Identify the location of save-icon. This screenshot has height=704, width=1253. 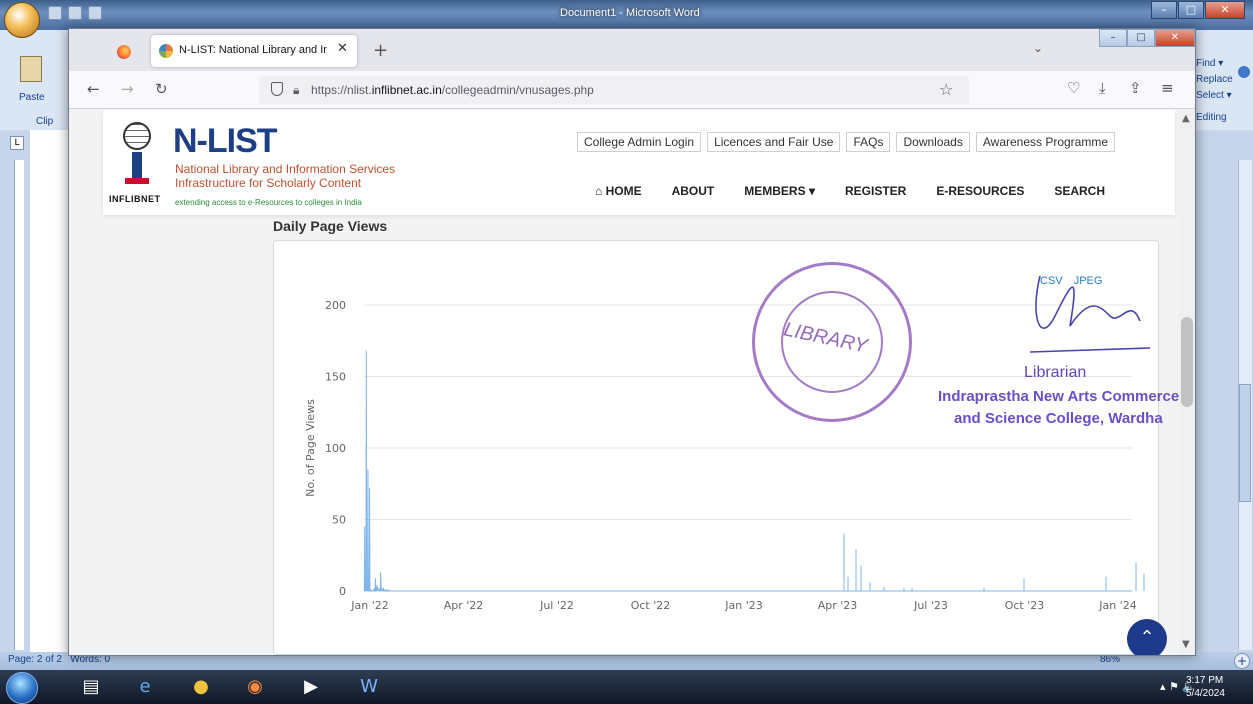
(55, 13).